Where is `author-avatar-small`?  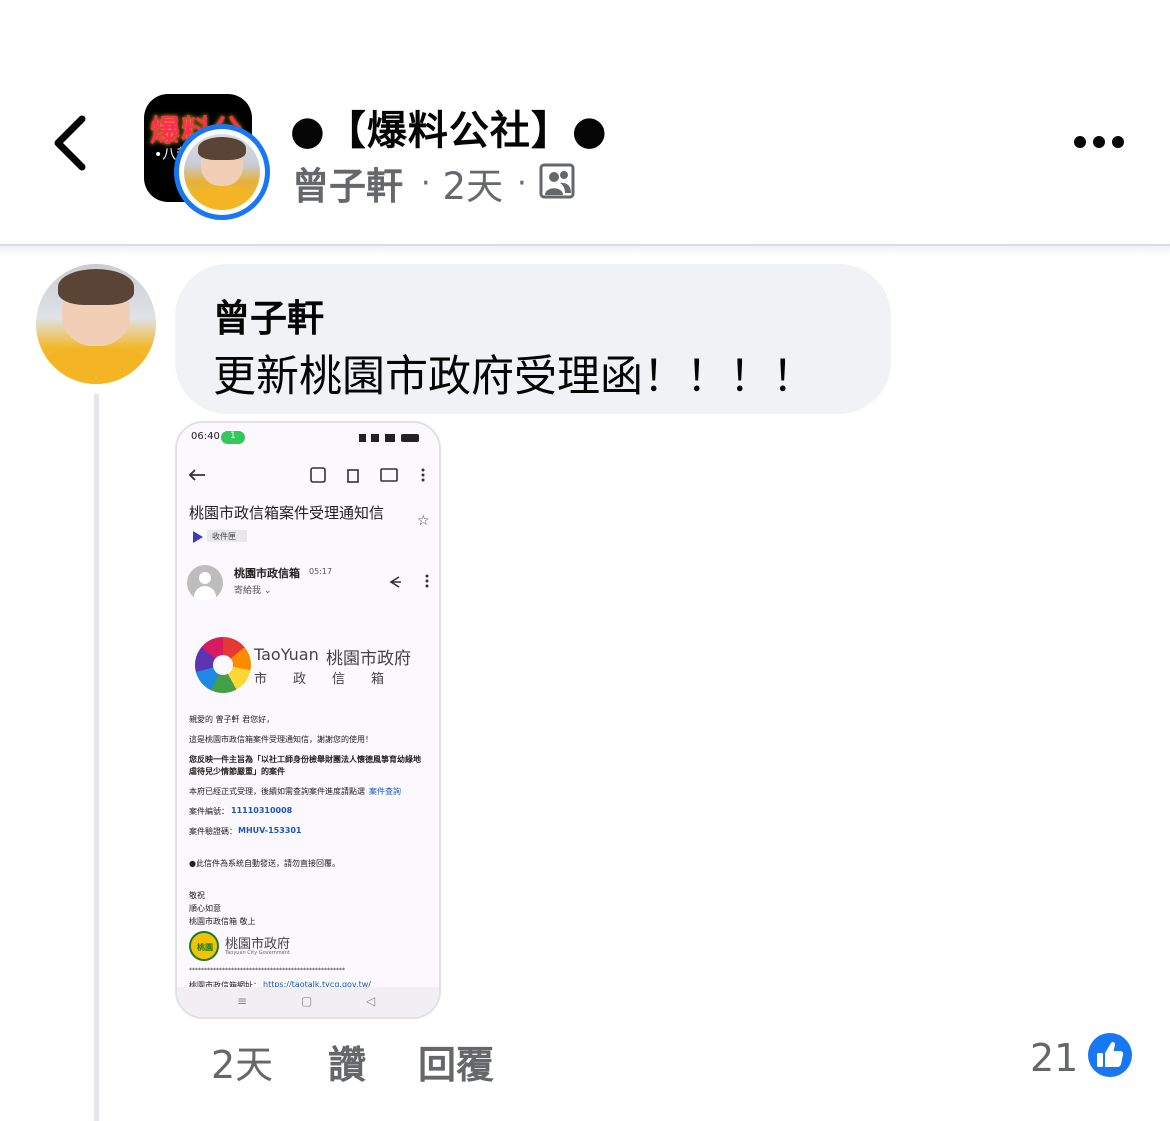 author-avatar-small is located at coordinates (222, 172).